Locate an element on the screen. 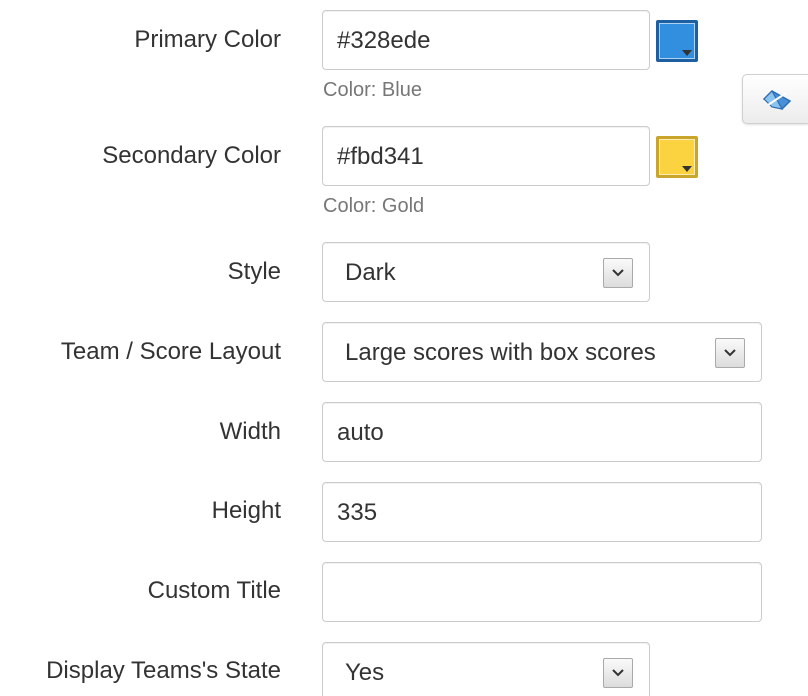 The image size is (808, 696). team-score-layout-label: Team / Score Layout is located at coordinates (170, 351).